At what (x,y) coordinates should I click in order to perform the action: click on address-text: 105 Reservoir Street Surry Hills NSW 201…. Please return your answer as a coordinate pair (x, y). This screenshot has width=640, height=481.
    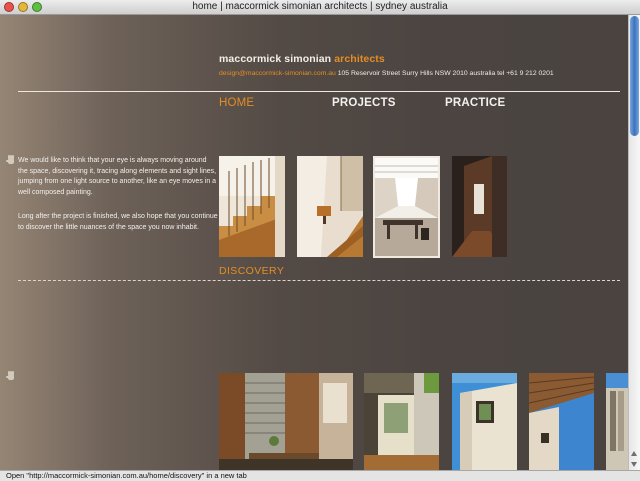
    Looking at the image, I should click on (445, 73).